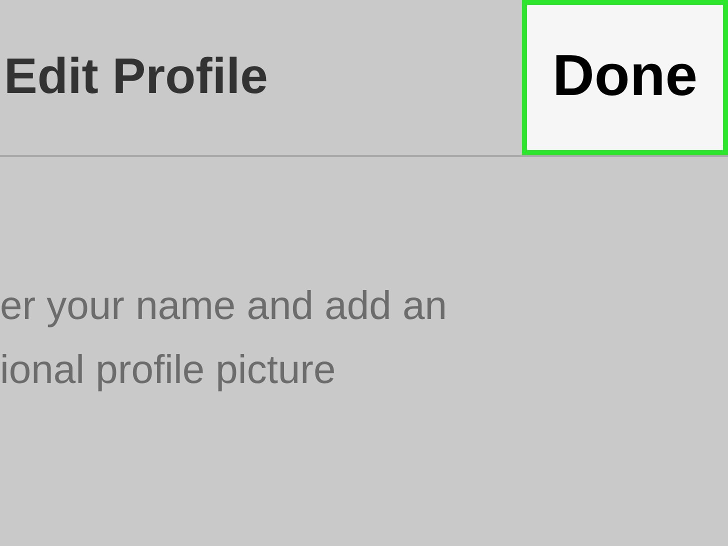  Describe the element at coordinates (223, 306) in the screenshot. I see `description-text: er your name and add an` at that location.